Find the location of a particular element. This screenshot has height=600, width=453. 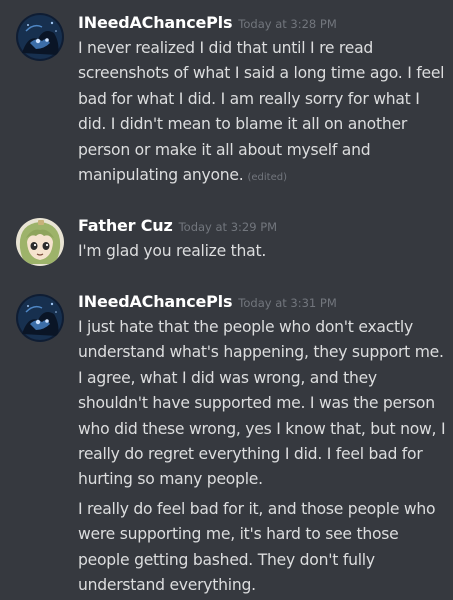

anime-girl-icon is located at coordinates (40, 242).